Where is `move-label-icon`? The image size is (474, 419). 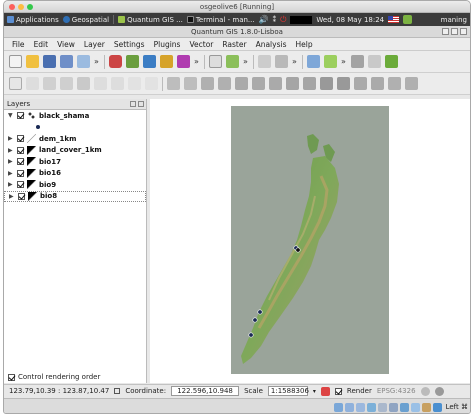 move-label-icon is located at coordinates (411, 83).